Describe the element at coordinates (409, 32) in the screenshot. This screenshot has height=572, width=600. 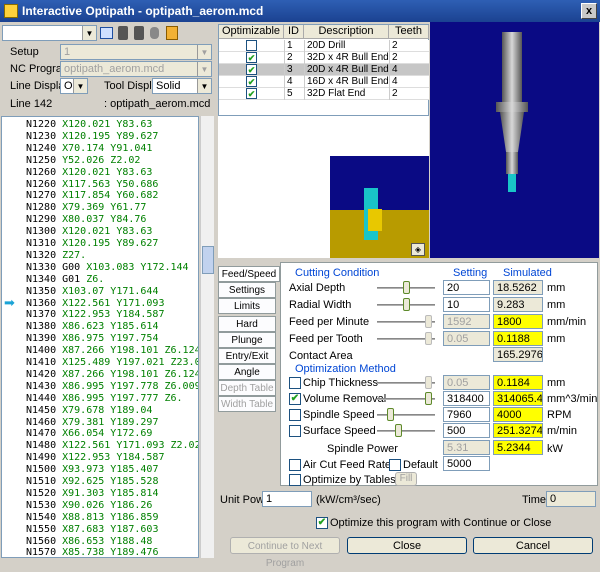
I see `col-header-teeth: Teeth` at that location.